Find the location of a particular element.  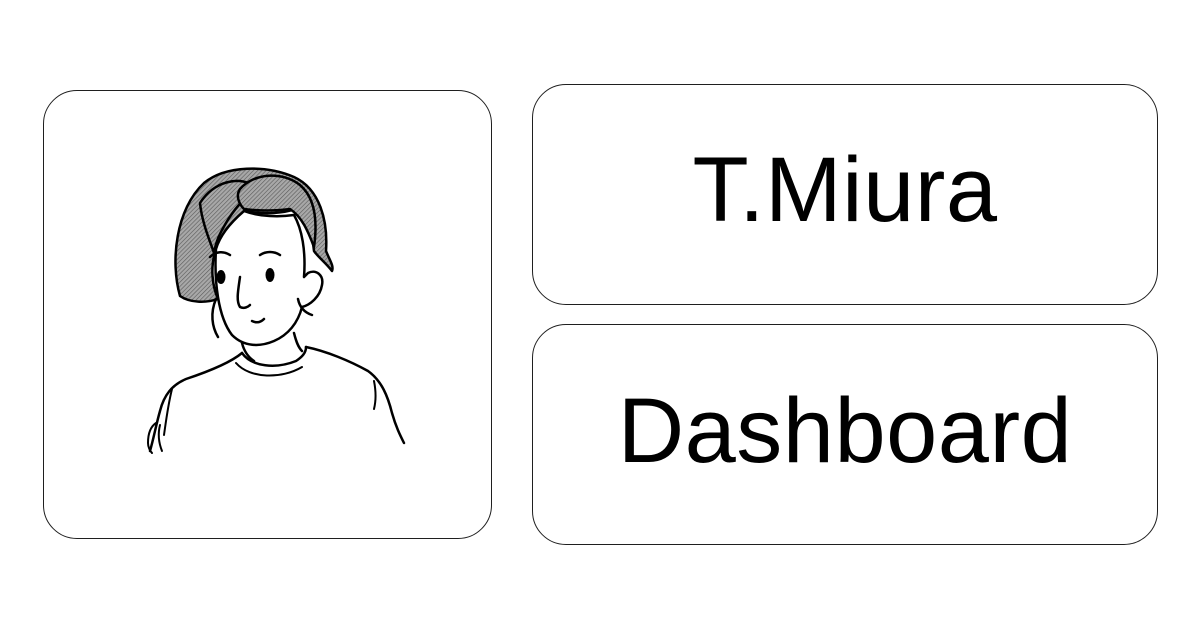

person-avatar-icon is located at coordinates (276, 310).